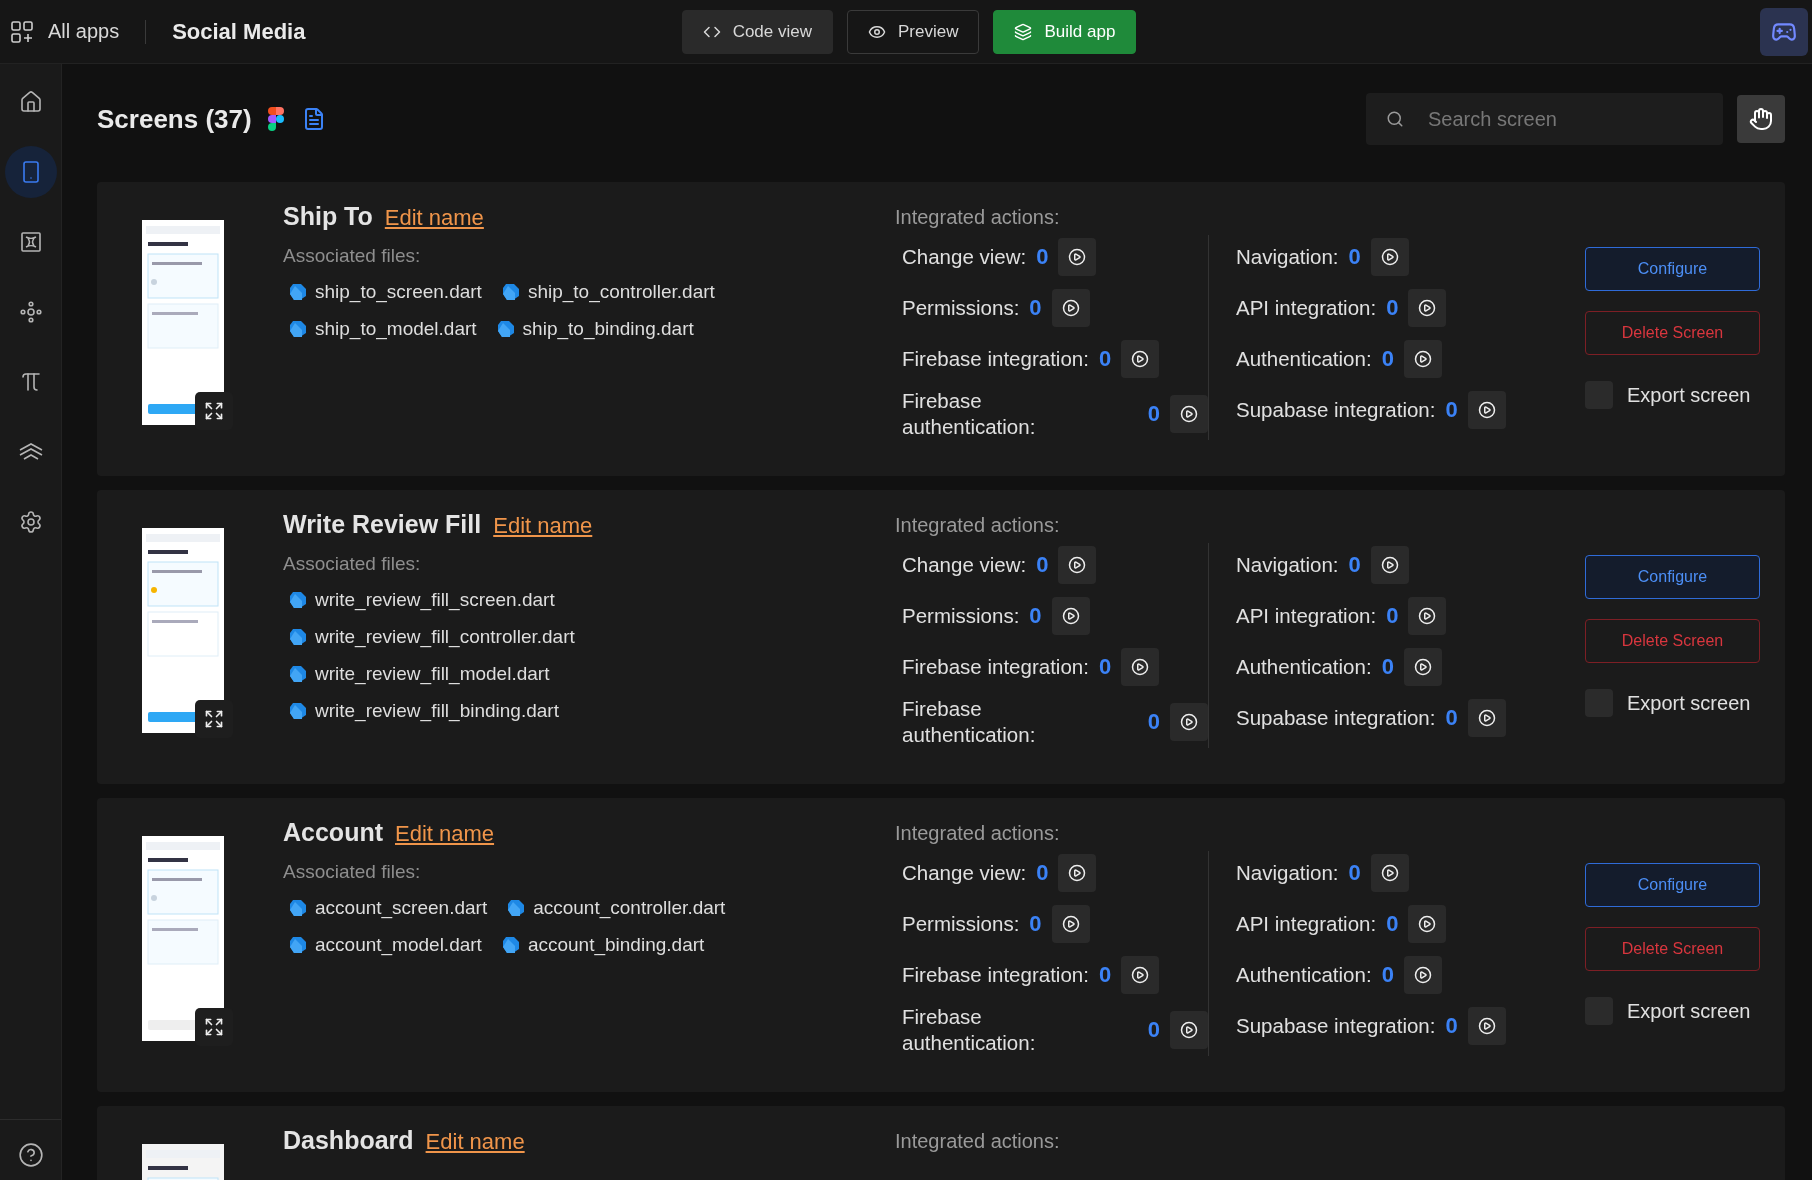  What do you see at coordinates (969, 722) in the screenshot?
I see `action-label: Firebase authentication:` at bounding box center [969, 722].